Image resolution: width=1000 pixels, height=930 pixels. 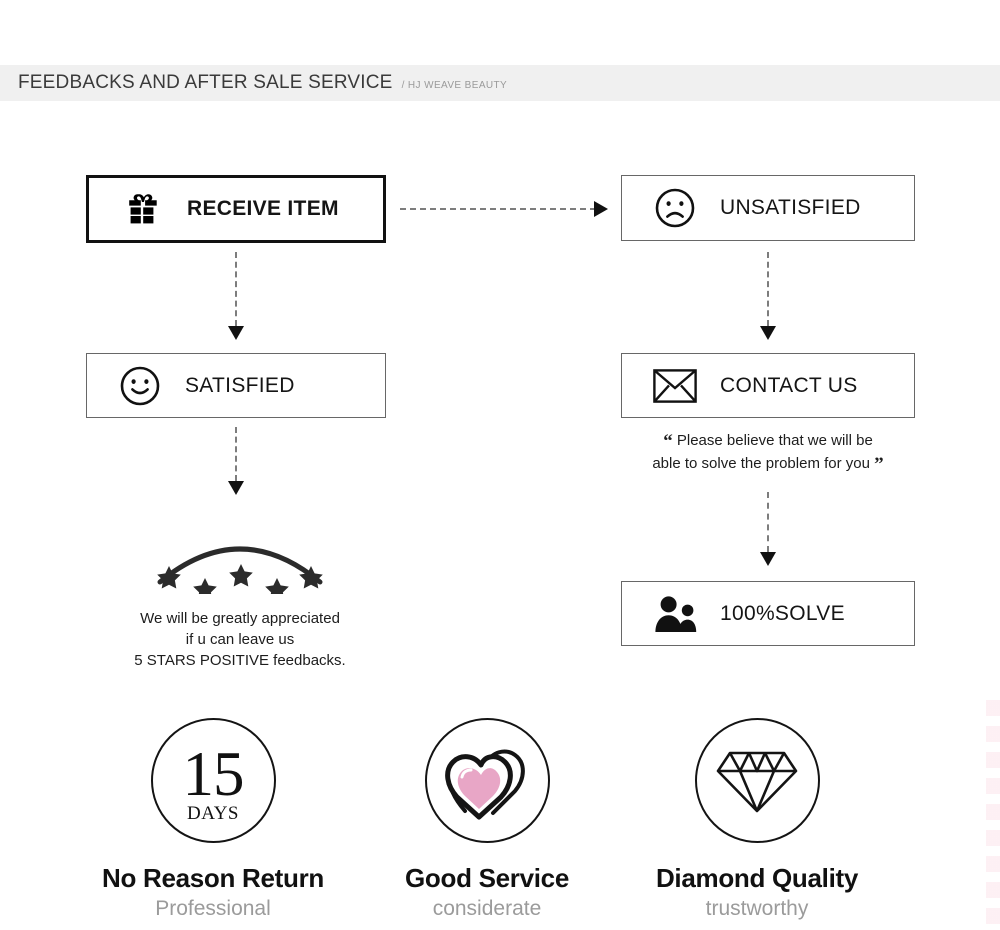 What do you see at coordinates (454, 85) in the screenshot?
I see `brand-subtitle: / HJ WEAVE BEAUTY` at bounding box center [454, 85].